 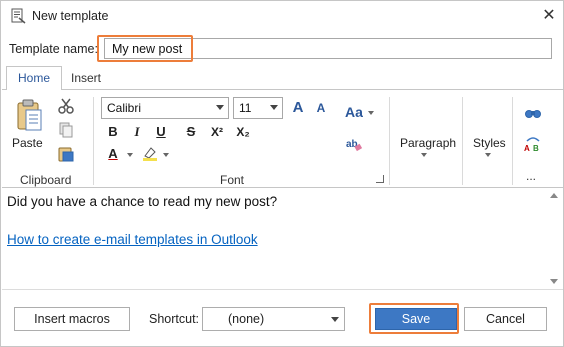 What do you see at coordinates (243, 132) in the screenshot?
I see `subscript-button: X₂` at bounding box center [243, 132].